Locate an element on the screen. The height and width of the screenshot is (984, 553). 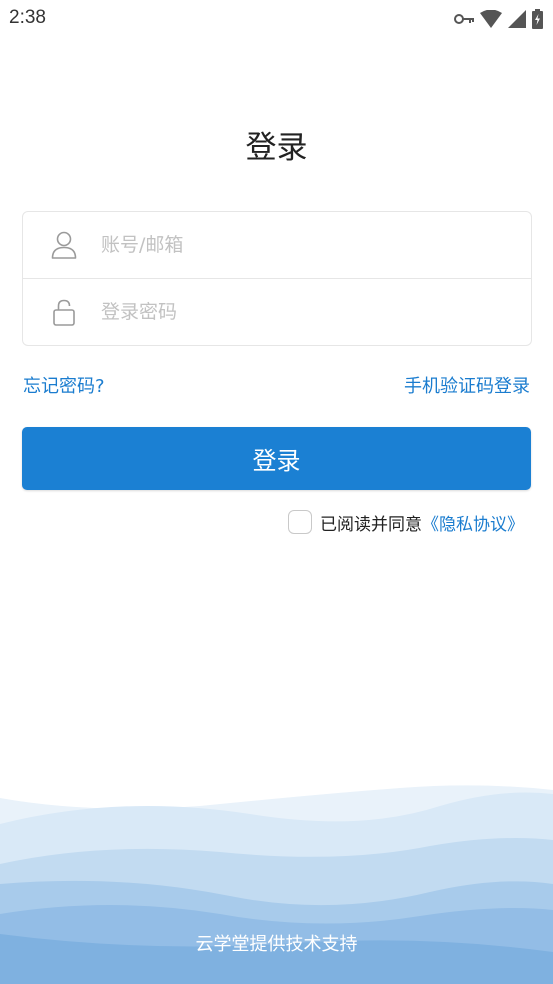
privacy-policy-link: 《隐私协议》 is located at coordinates (473, 522).